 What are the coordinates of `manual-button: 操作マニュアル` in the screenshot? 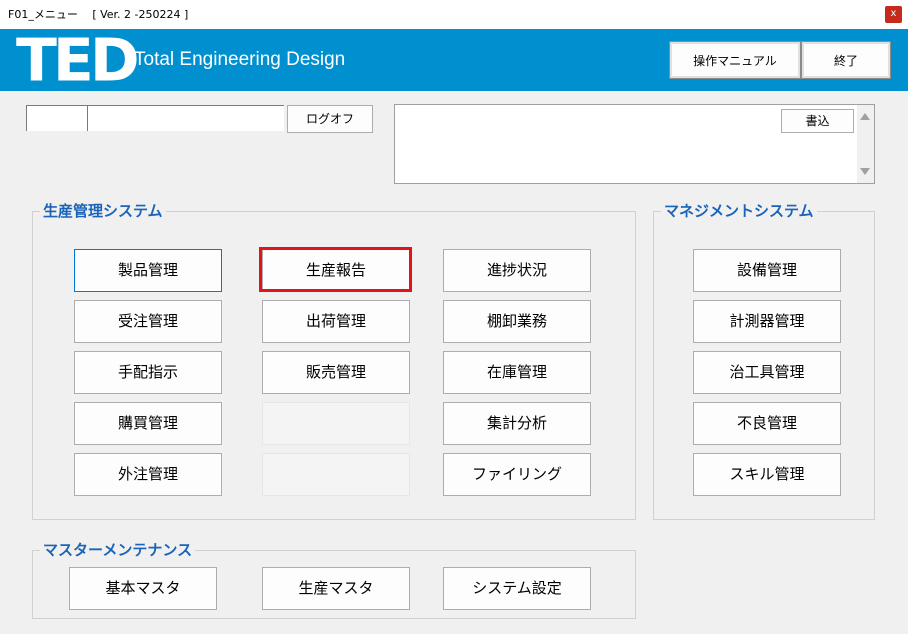 It's located at (735, 60).